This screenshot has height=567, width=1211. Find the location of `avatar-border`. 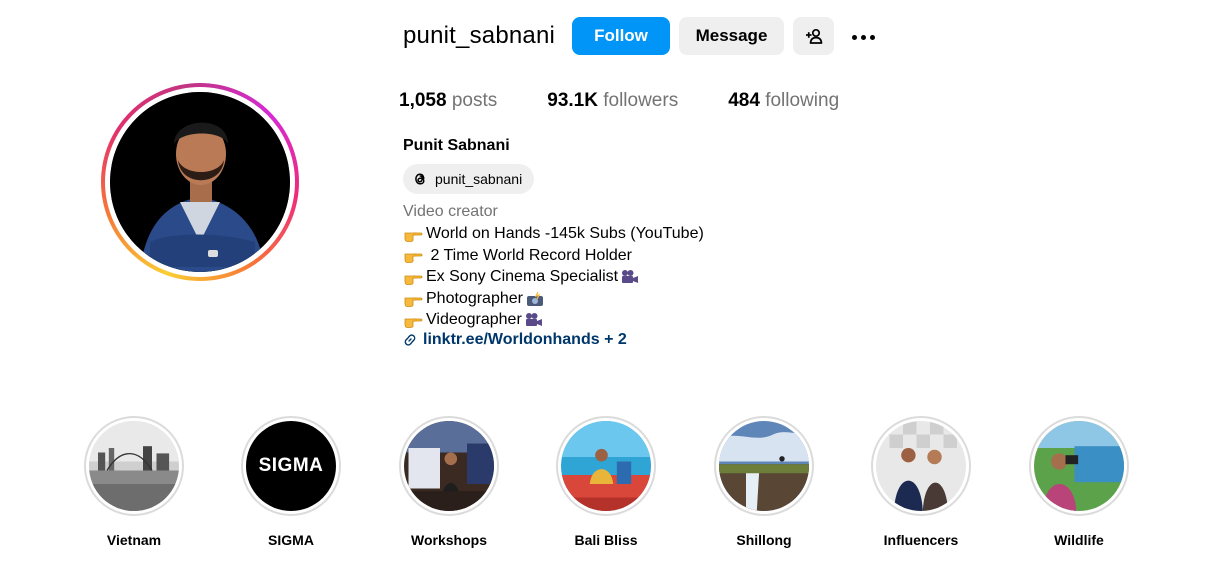

avatar-border is located at coordinates (200, 182).